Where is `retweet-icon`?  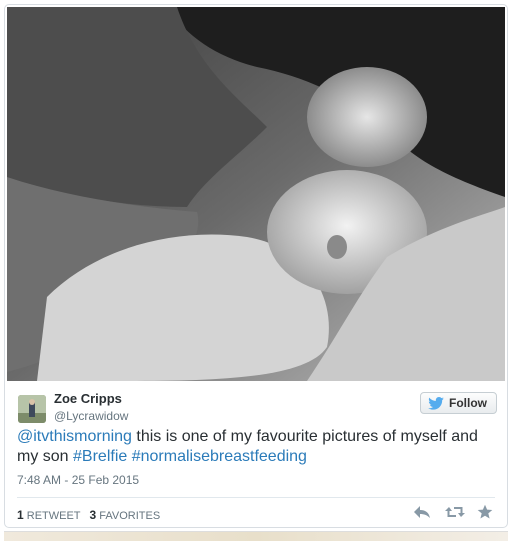 retweet-icon is located at coordinates (455, 512).